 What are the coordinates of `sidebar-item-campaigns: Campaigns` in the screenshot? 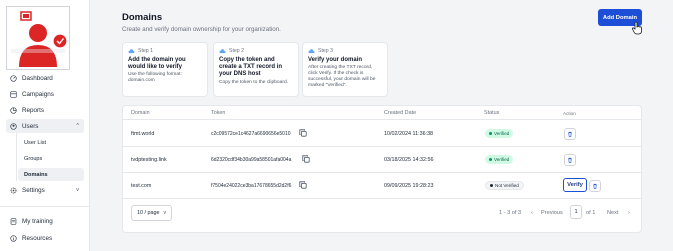 It's located at (45, 94).